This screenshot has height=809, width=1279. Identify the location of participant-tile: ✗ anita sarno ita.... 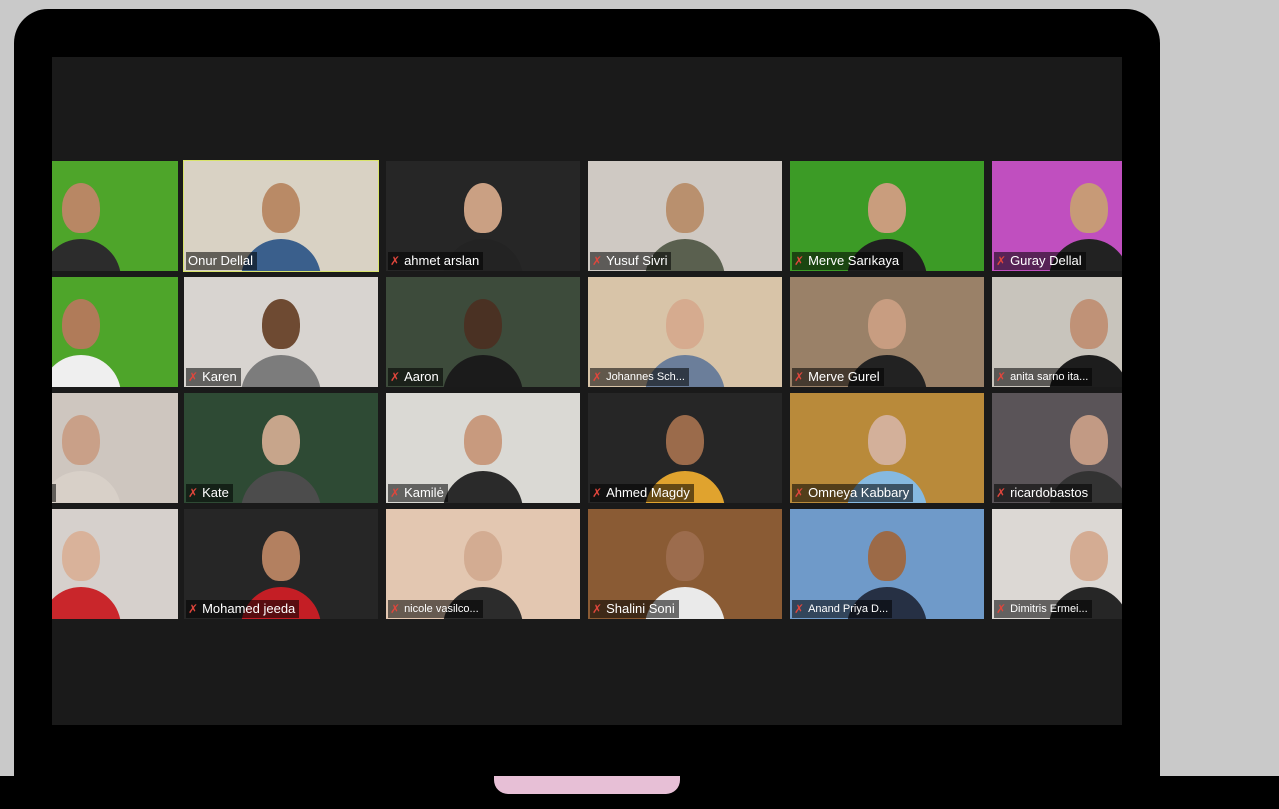
(1057, 332).